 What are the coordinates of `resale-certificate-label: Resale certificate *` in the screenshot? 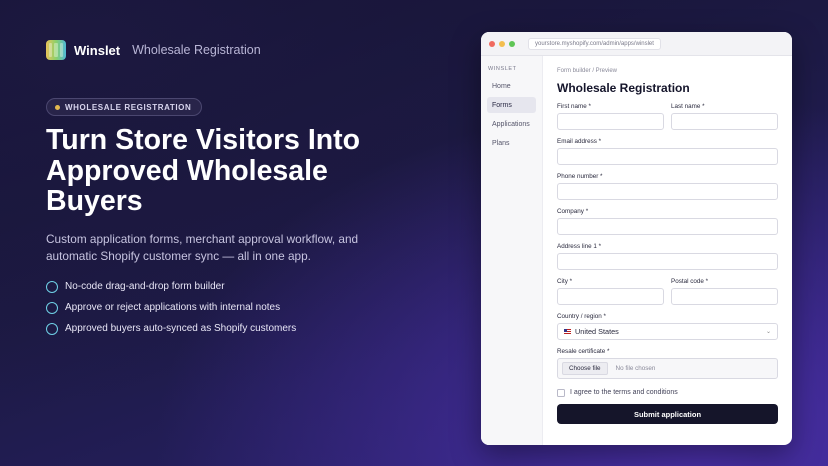 It's located at (583, 351).